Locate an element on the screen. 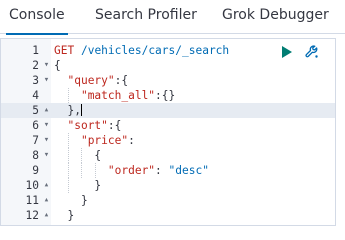 The width and height of the screenshot is (345, 240). line-number: 11 is located at coordinates (32, 200).